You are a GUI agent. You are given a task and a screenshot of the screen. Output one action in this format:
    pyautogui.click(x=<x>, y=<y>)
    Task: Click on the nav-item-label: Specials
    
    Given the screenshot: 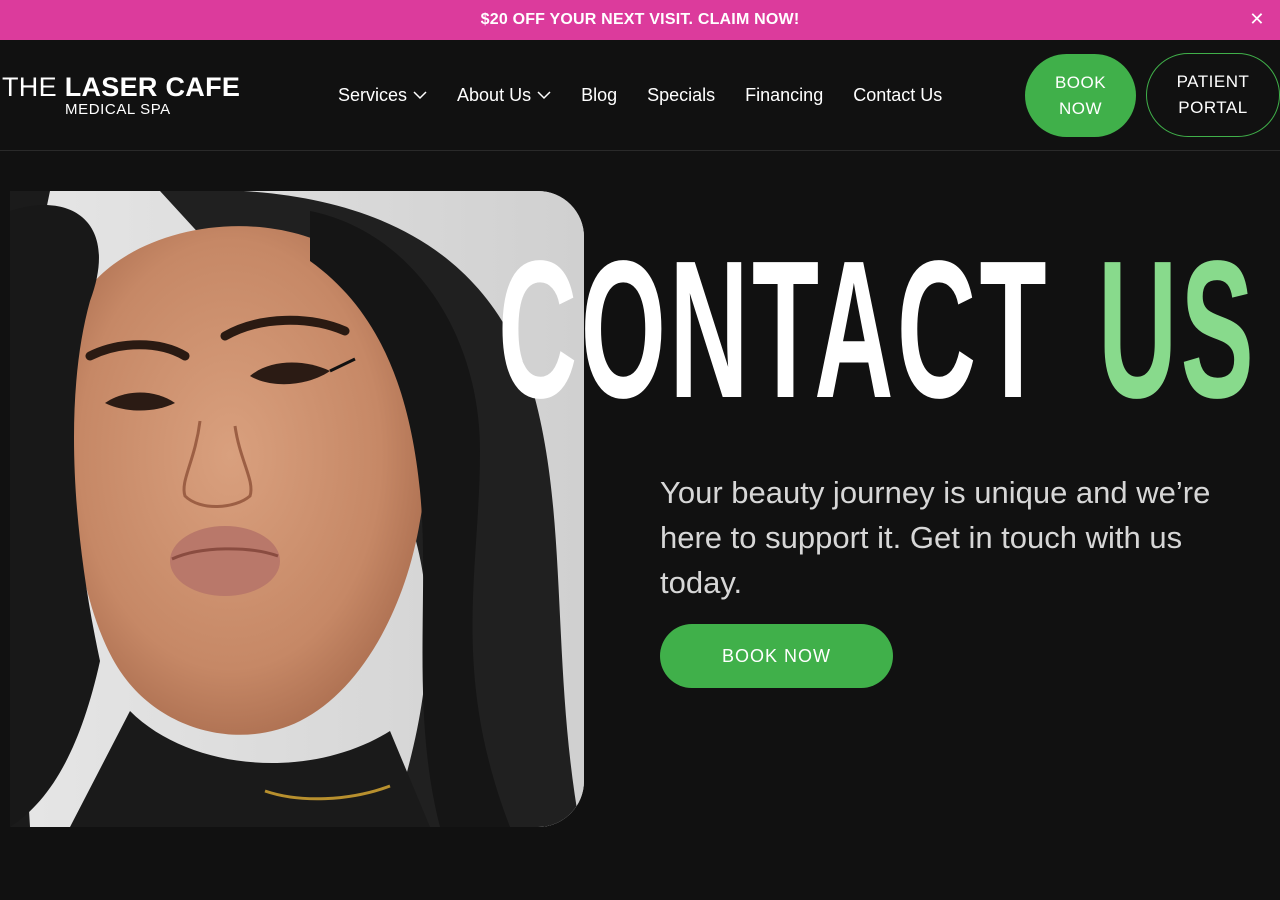 What is the action you would take?
    pyautogui.click(x=681, y=94)
    